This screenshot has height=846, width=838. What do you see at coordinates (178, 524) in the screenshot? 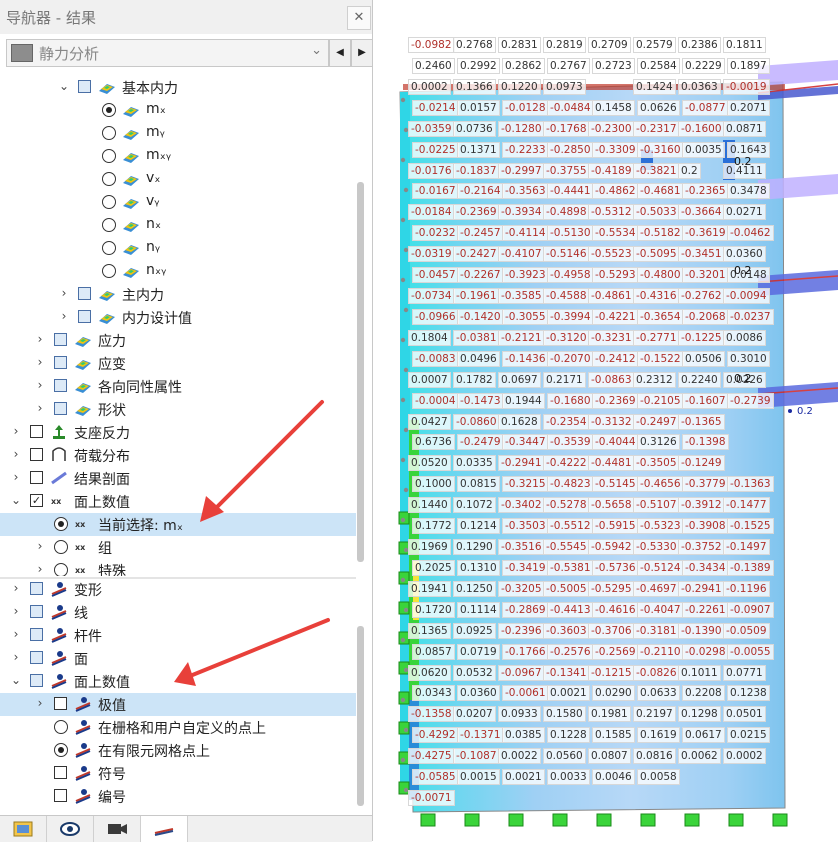
I see `tree-item: xx 当前选择: mₓ` at bounding box center [178, 524].